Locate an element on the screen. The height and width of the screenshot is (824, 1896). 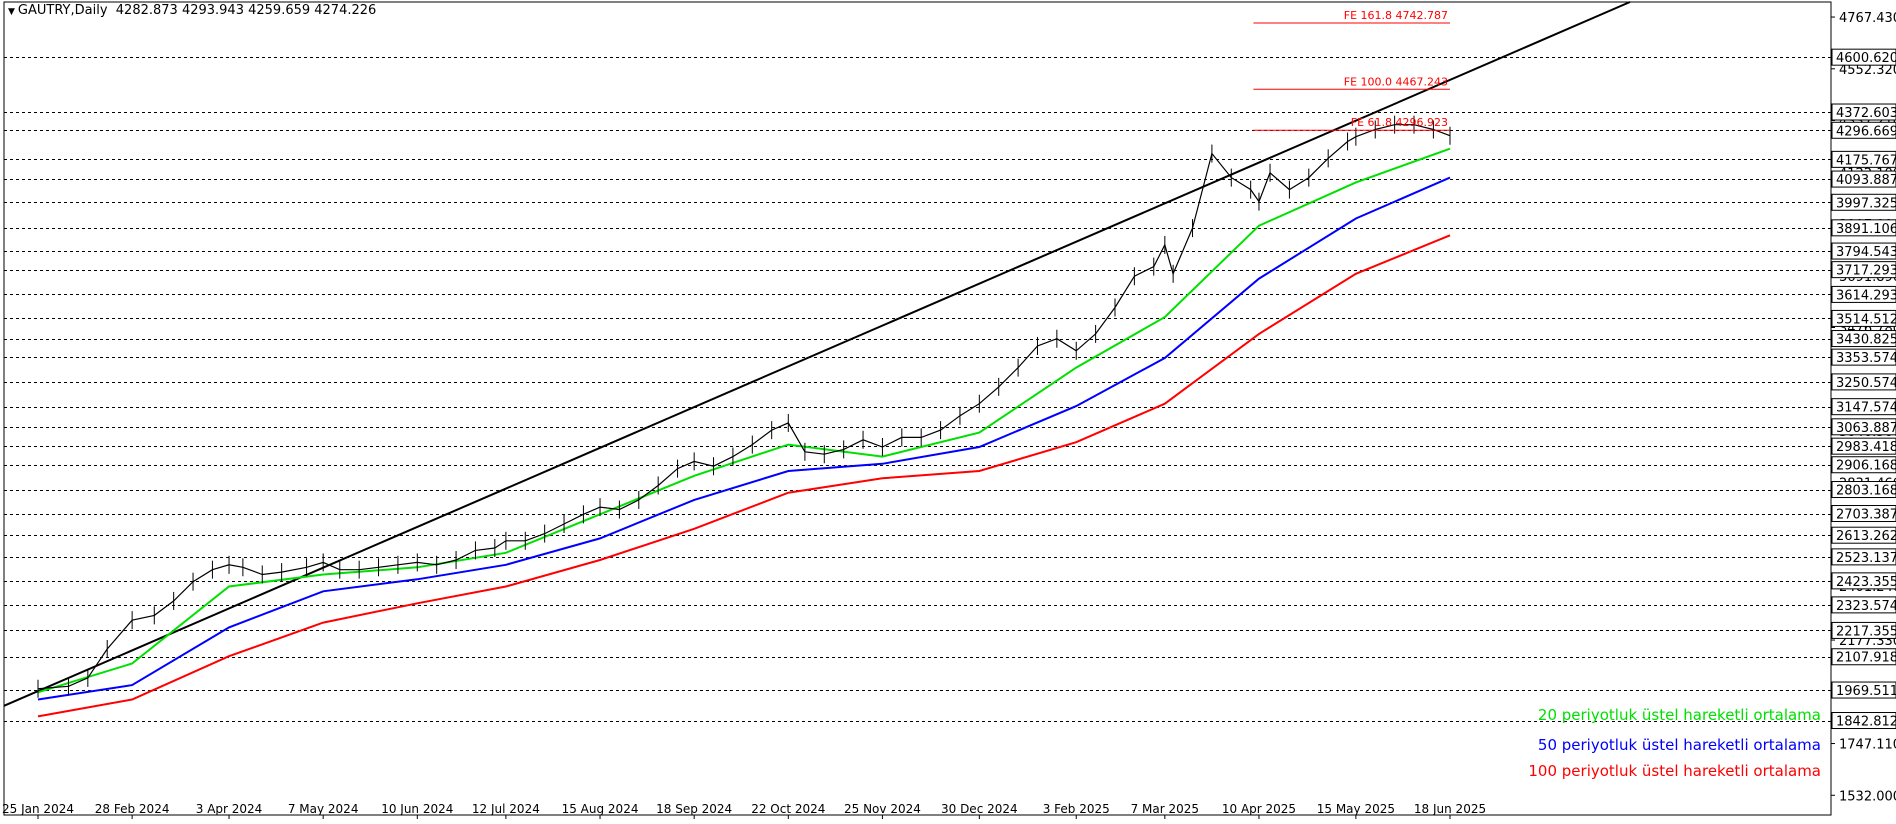
level-price-label: 4372.603 is located at coordinates (1866, 113).